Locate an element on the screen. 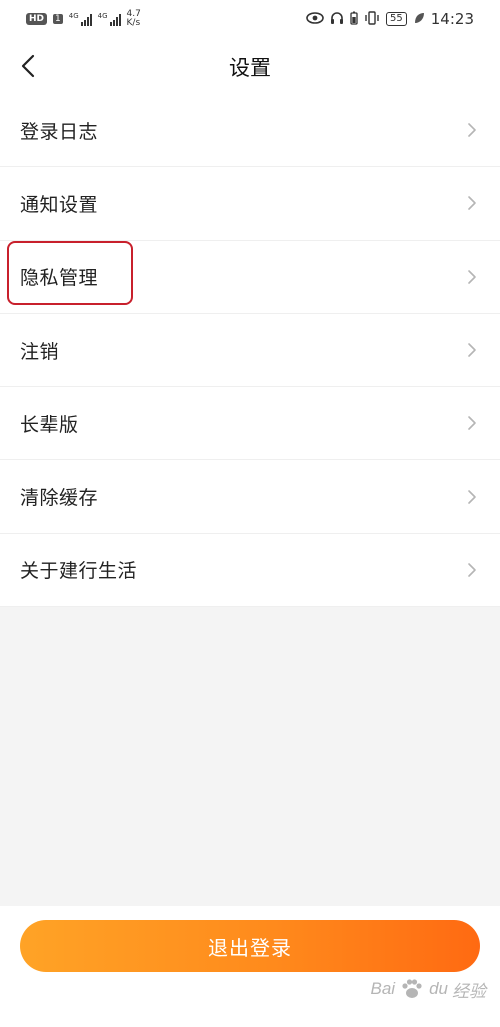 The height and width of the screenshot is (1027, 500). settings-item-label: 通知设置 is located at coordinates (59, 204).